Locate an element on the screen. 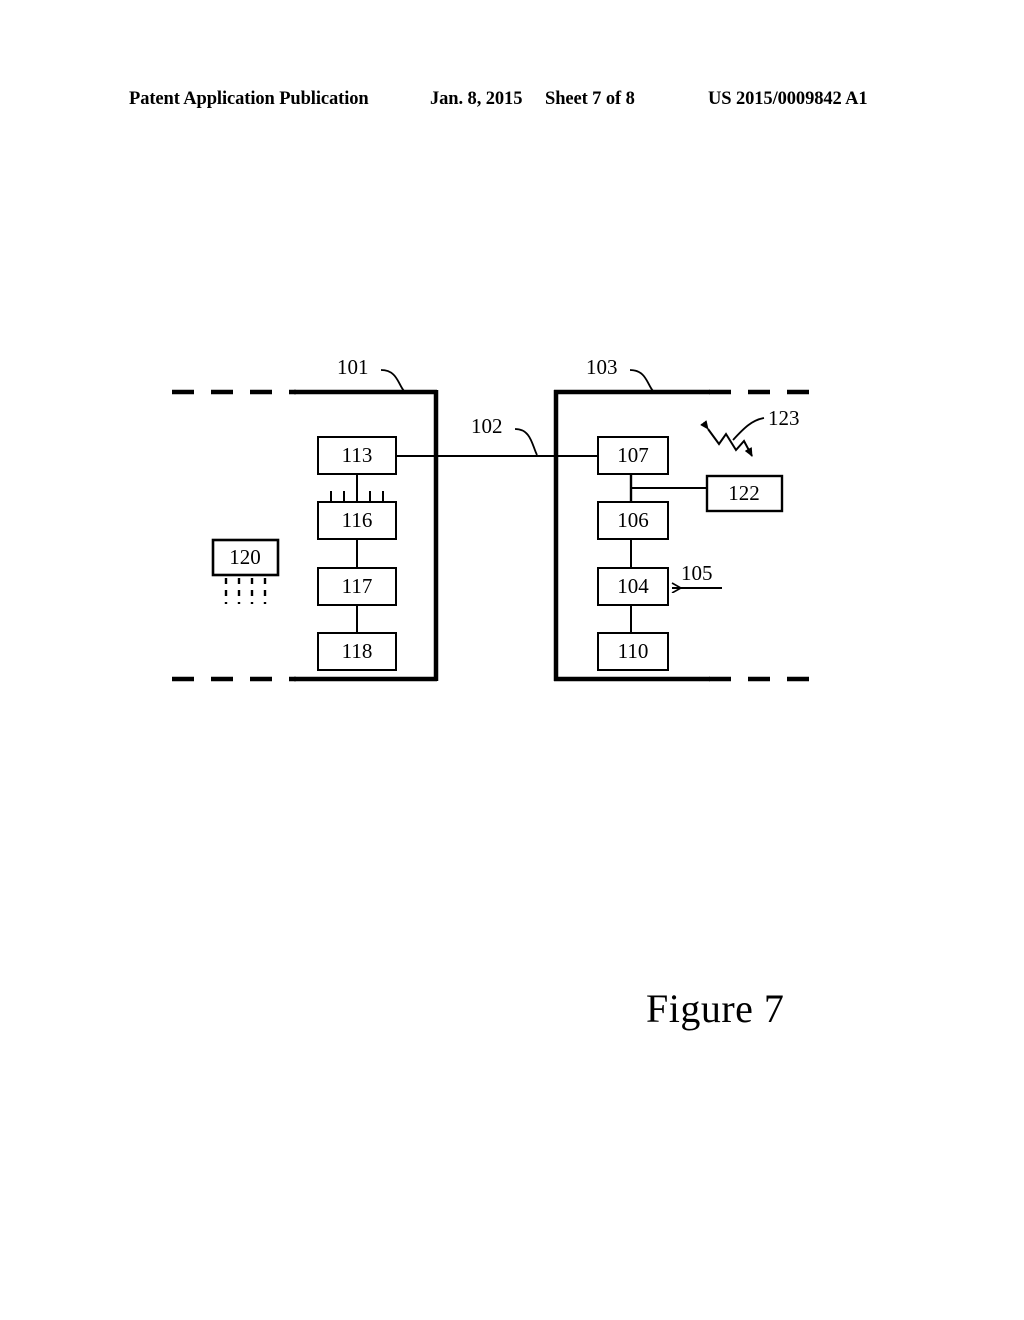 This screenshot has height=1320, width=1024. block-116-label: 116 is located at coordinates (357, 520).